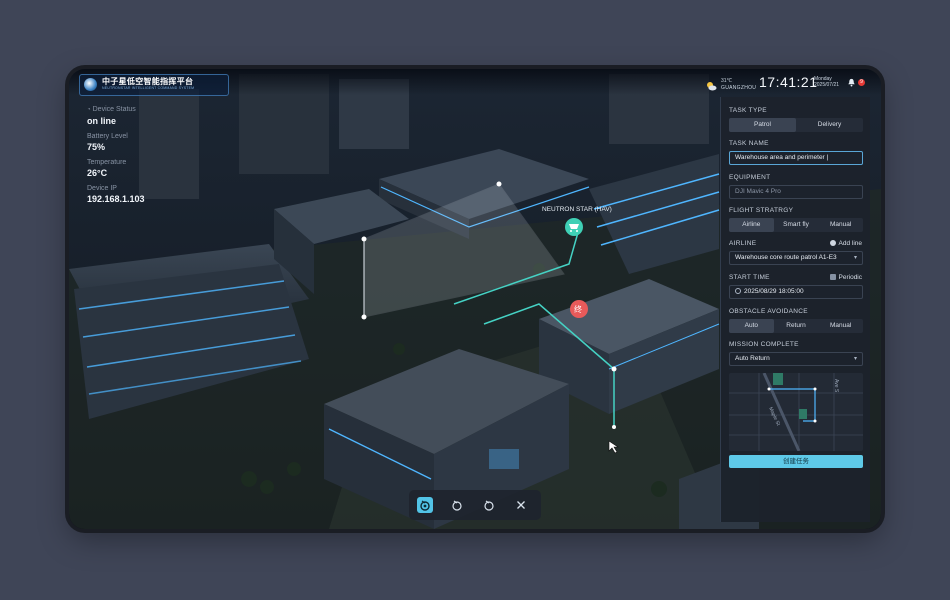 The width and height of the screenshot is (950, 600). What do you see at coordinates (752, 358) in the screenshot?
I see `mission-complete-value: Auto Return` at bounding box center [752, 358].